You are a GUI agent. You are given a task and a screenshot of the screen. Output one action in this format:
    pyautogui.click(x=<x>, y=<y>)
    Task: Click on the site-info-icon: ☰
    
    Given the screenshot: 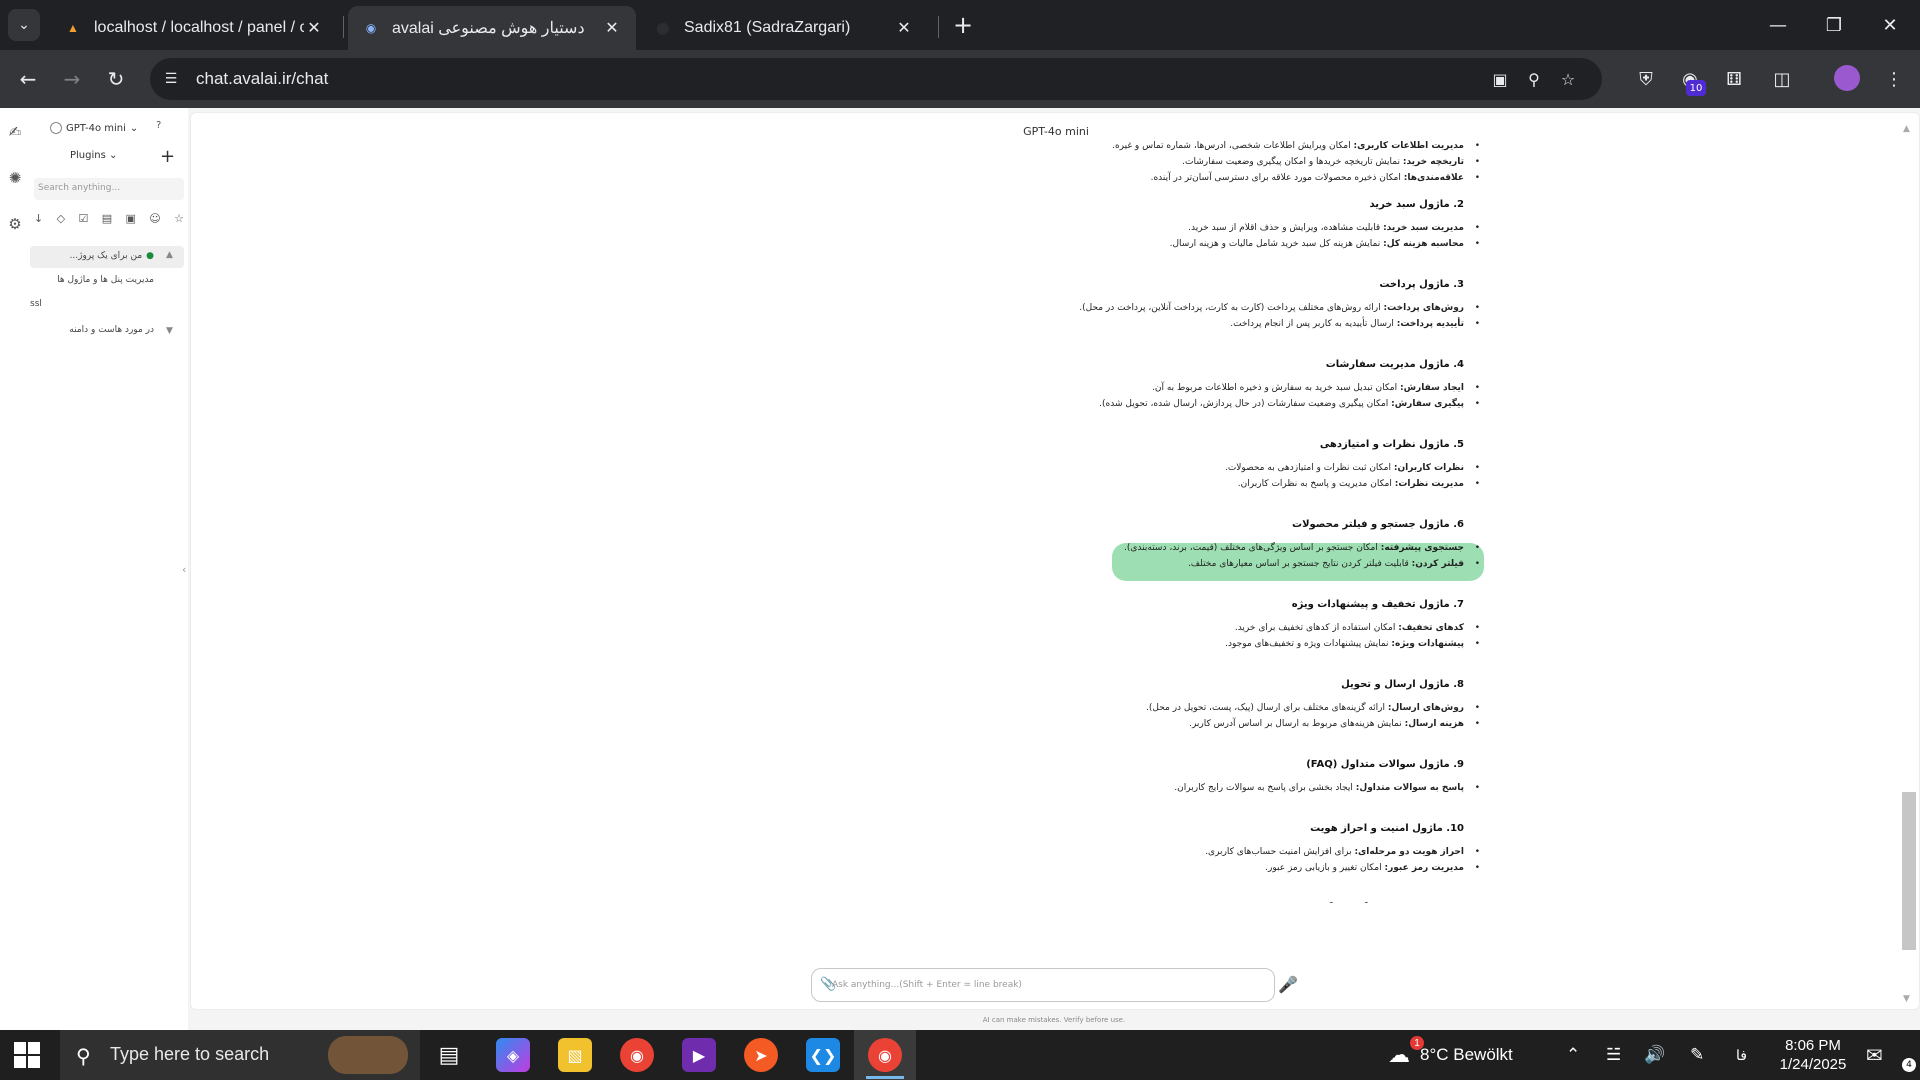 What is the action you would take?
    pyautogui.click(x=171, y=79)
    